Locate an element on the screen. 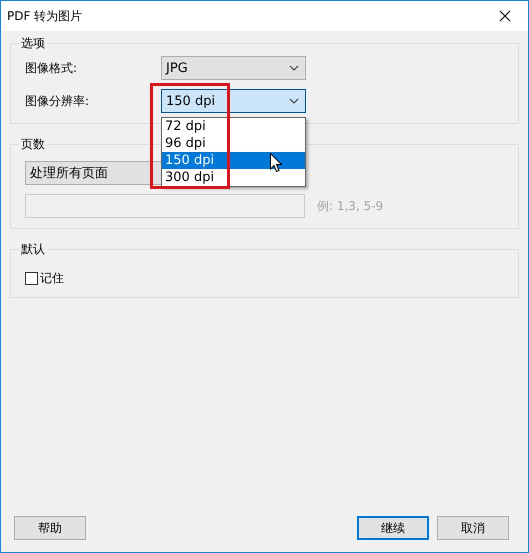  group-title: 页数 is located at coordinates (33, 144).